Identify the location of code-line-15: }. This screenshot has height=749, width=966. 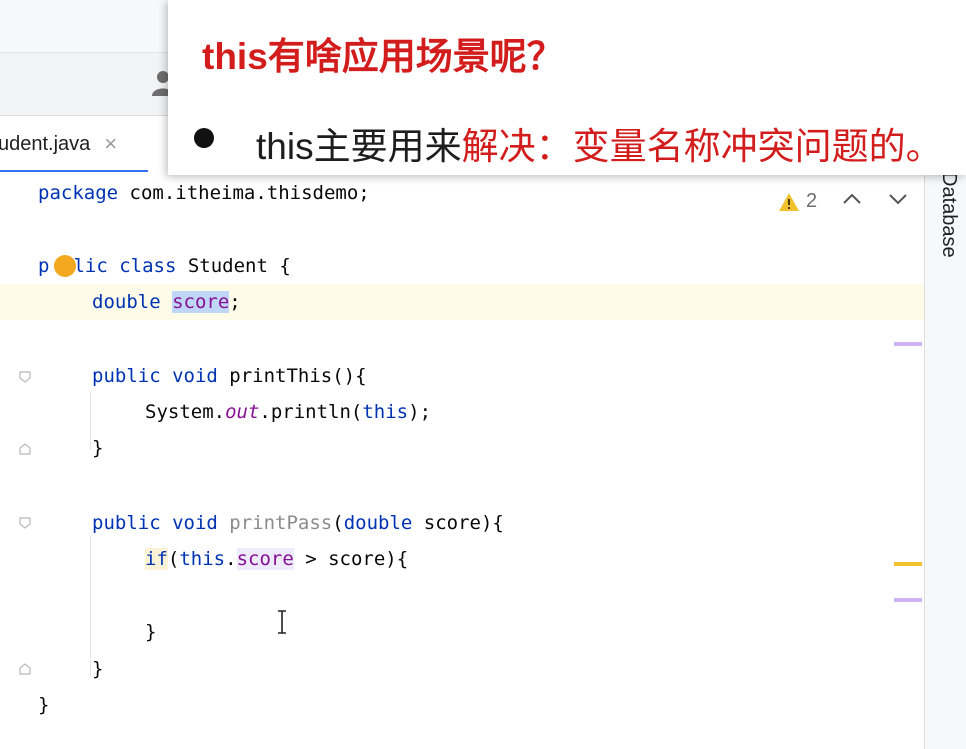
(44, 705).